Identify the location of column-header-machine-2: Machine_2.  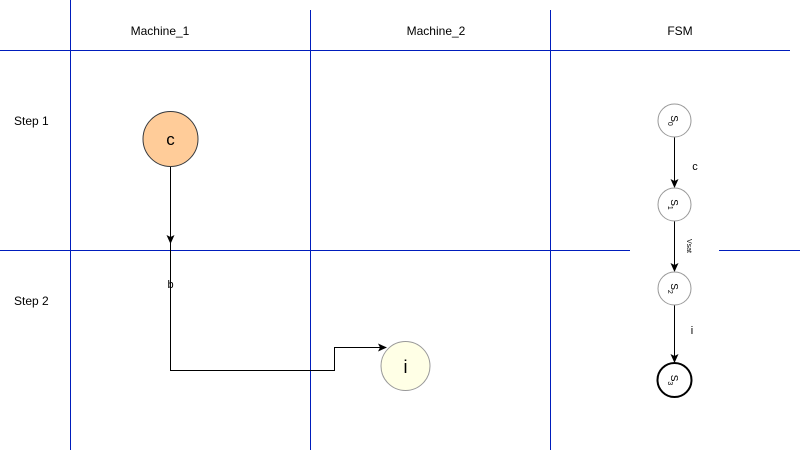
(436, 31).